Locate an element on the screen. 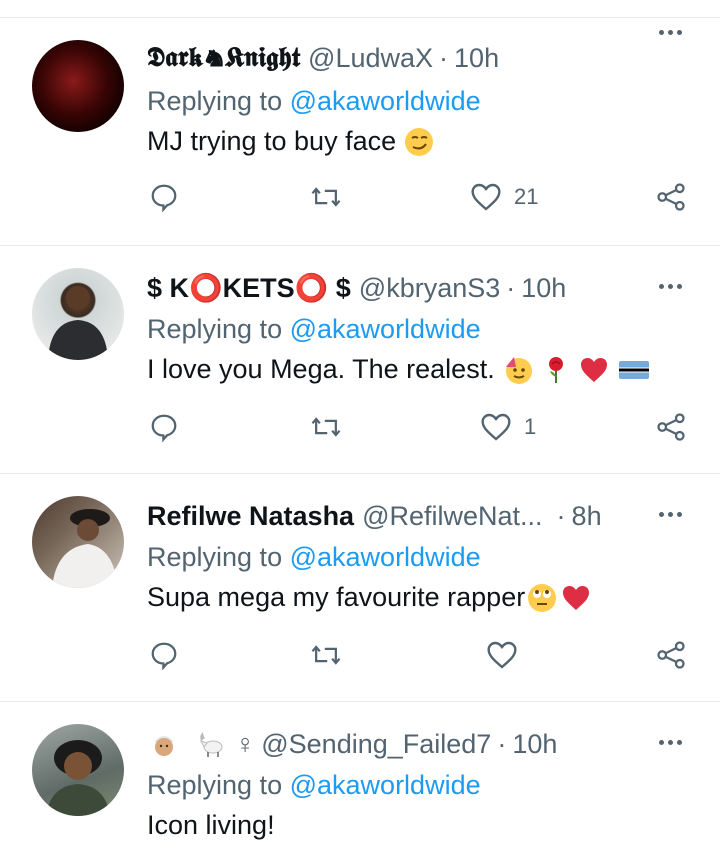 The width and height of the screenshot is (720, 862). tweet-text-content: Supa mega my favourite rapper is located at coordinates (336, 597).